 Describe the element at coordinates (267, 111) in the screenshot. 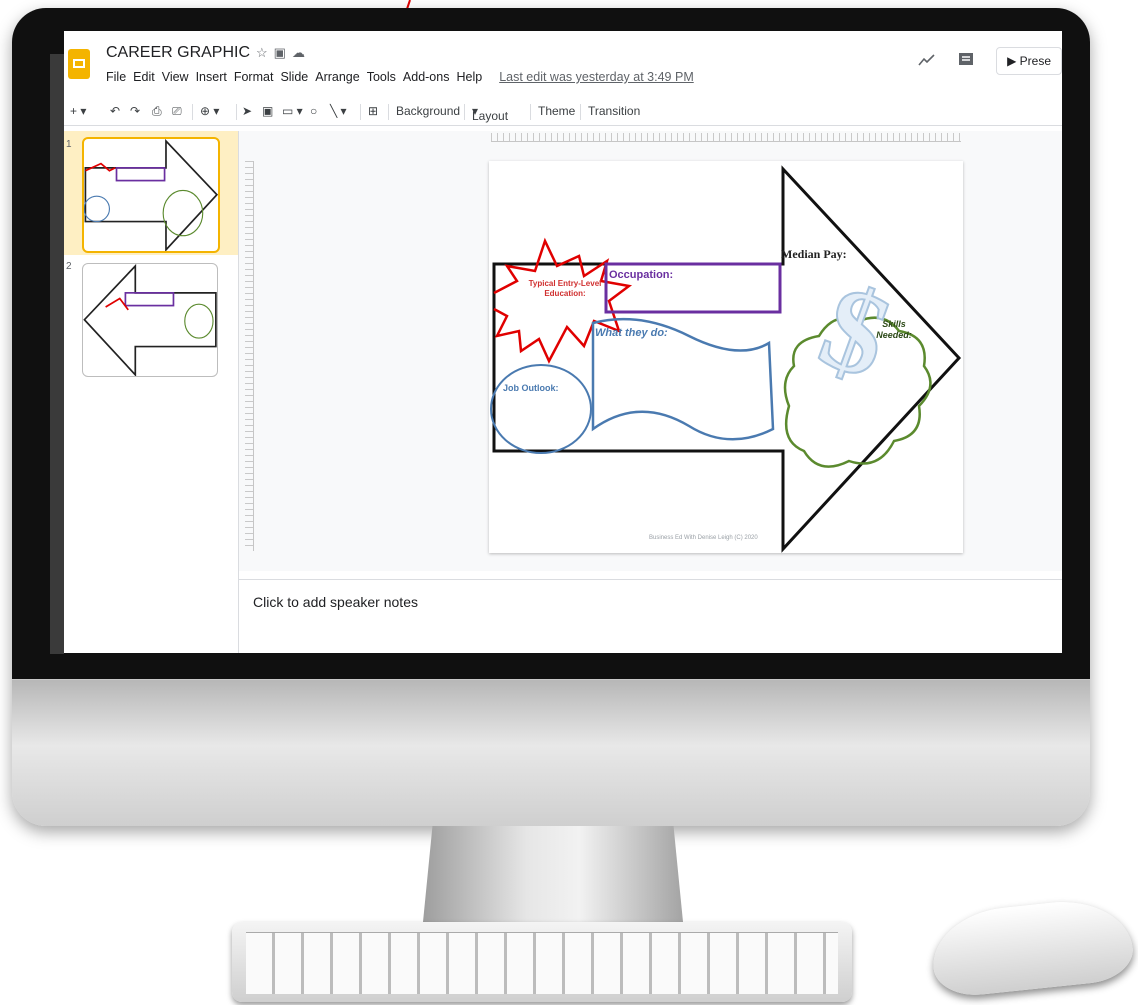

I see `text-box-icon: ▣` at that location.